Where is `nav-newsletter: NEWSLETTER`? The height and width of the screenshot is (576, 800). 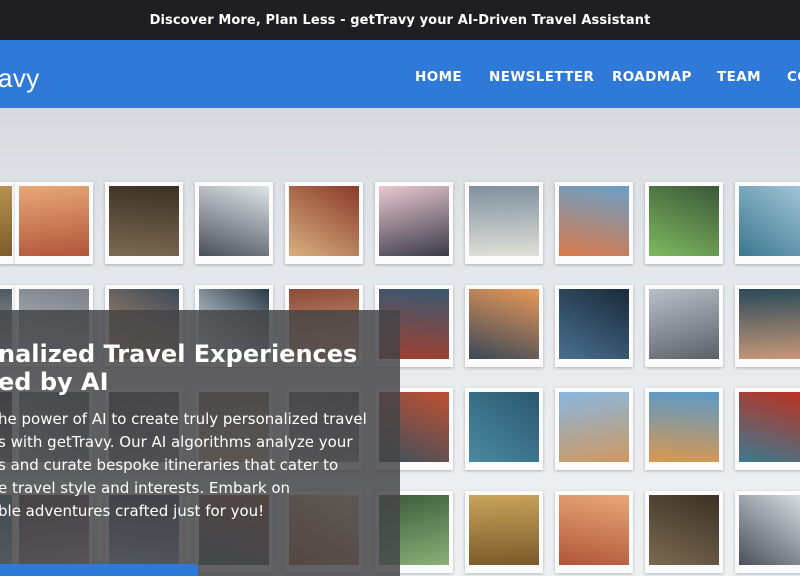
nav-newsletter: NEWSLETTER is located at coordinates (541, 77).